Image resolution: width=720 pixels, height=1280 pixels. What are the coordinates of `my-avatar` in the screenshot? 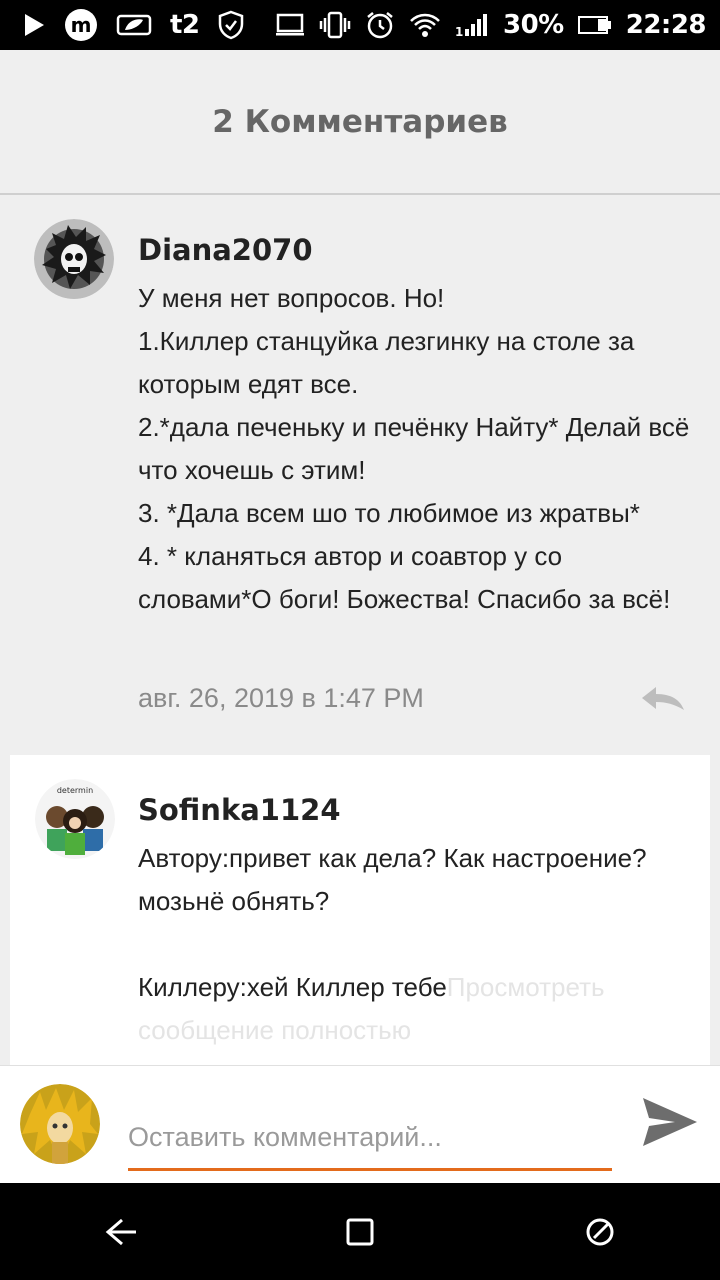 It's located at (60, 1124).